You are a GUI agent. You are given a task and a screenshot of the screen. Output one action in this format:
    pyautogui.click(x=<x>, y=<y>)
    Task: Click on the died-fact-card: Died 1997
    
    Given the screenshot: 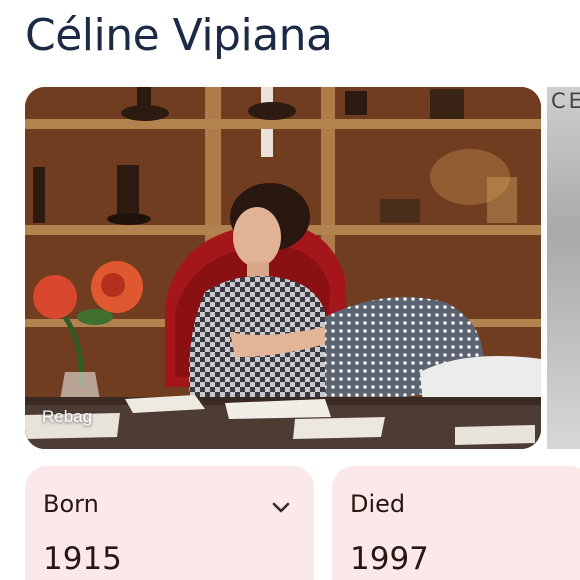 What is the action you would take?
    pyautogui.click(x=456, y=523)
    